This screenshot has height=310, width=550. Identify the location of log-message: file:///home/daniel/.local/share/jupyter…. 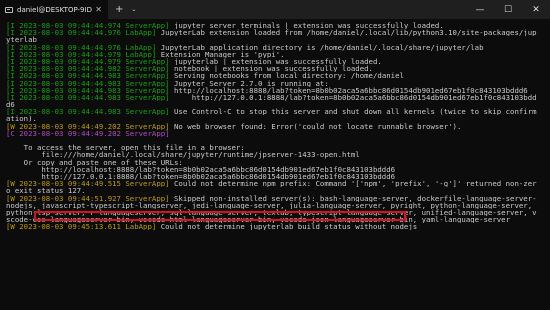
(183, 155).